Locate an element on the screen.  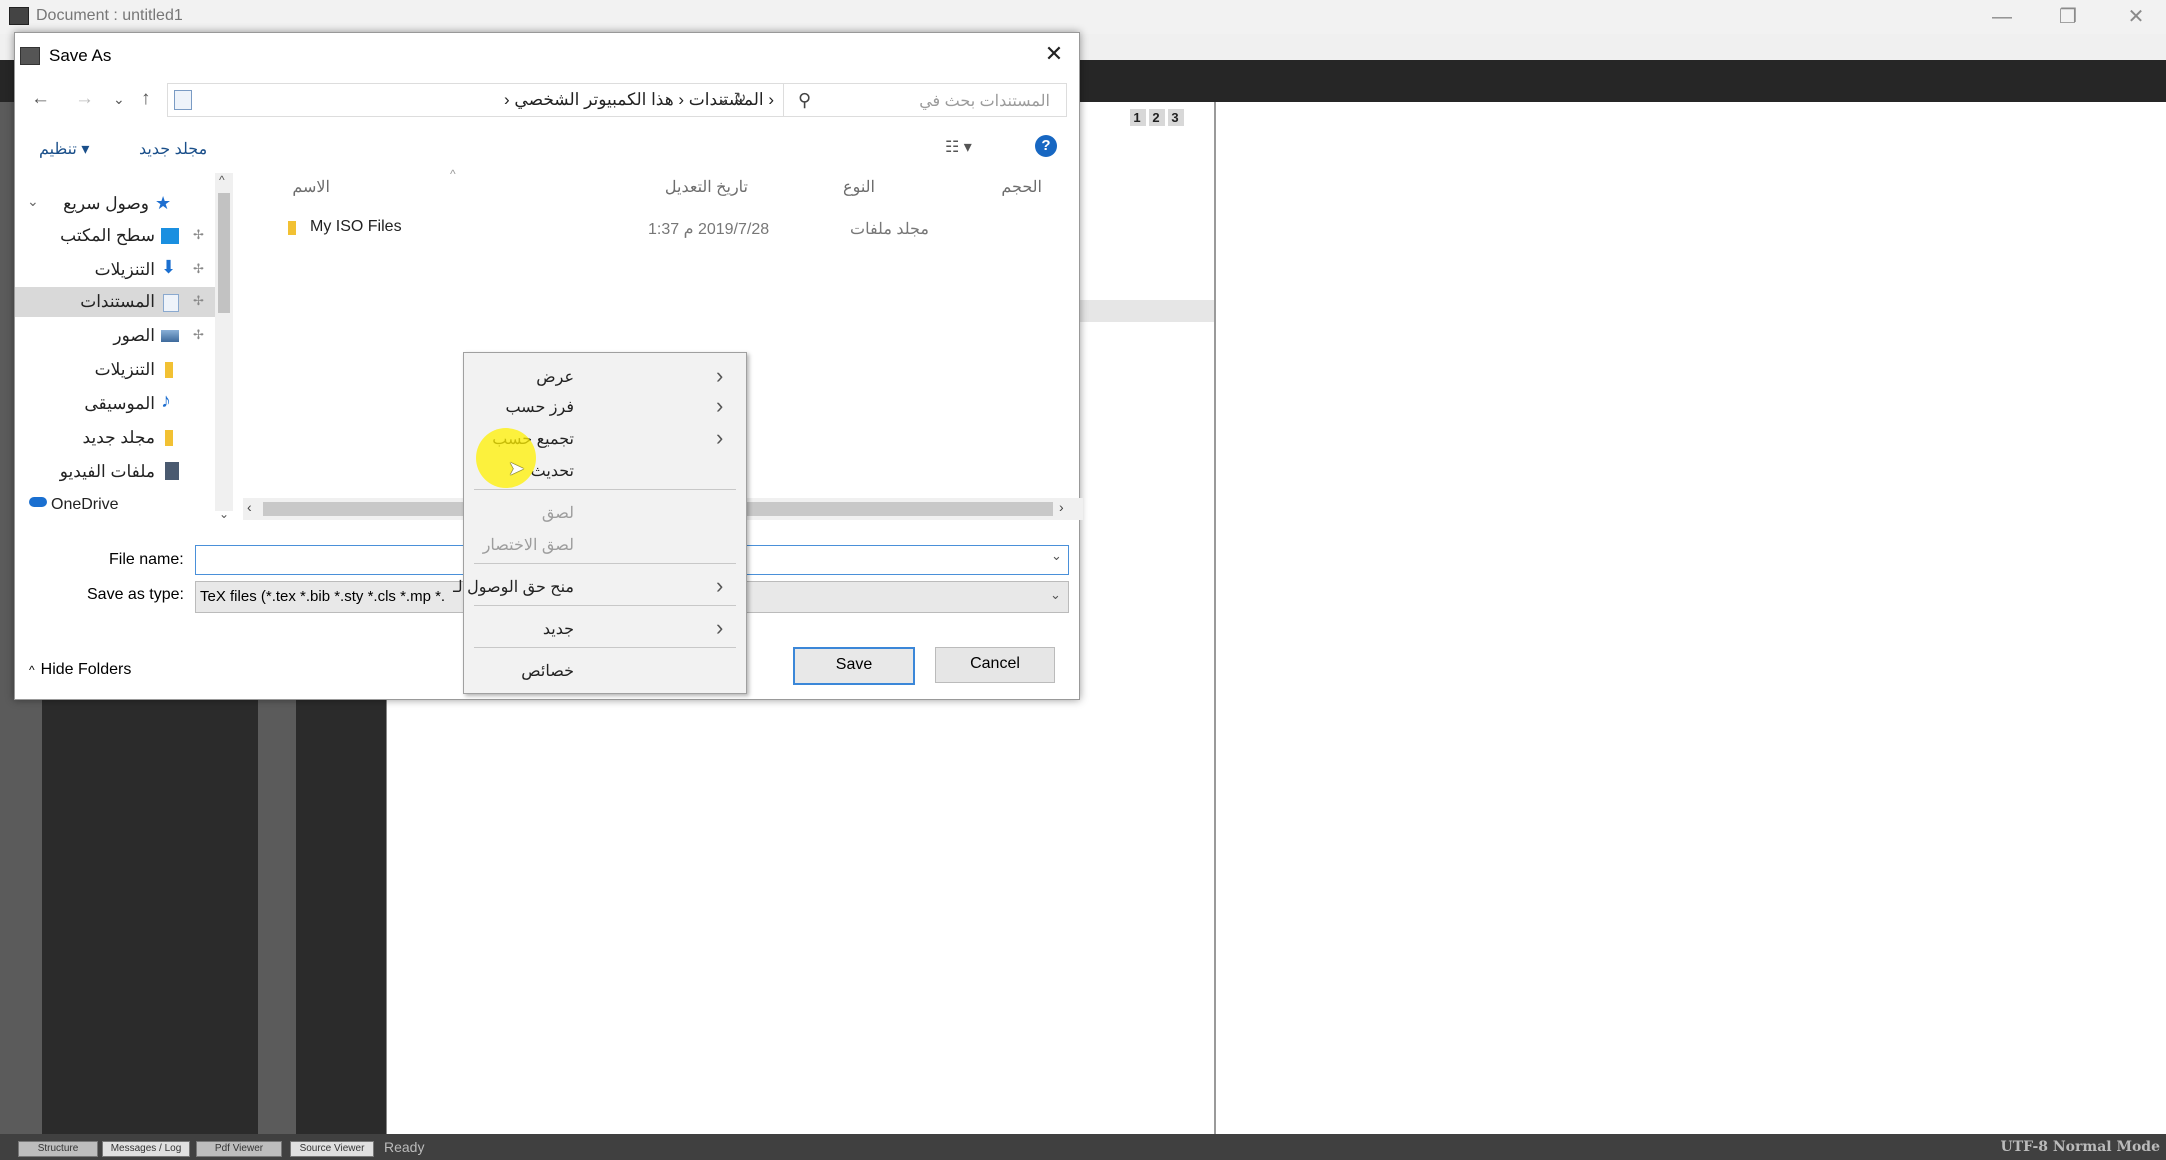
nav-item-pictures: الصور ✢ is located at coordinates (115, 336).